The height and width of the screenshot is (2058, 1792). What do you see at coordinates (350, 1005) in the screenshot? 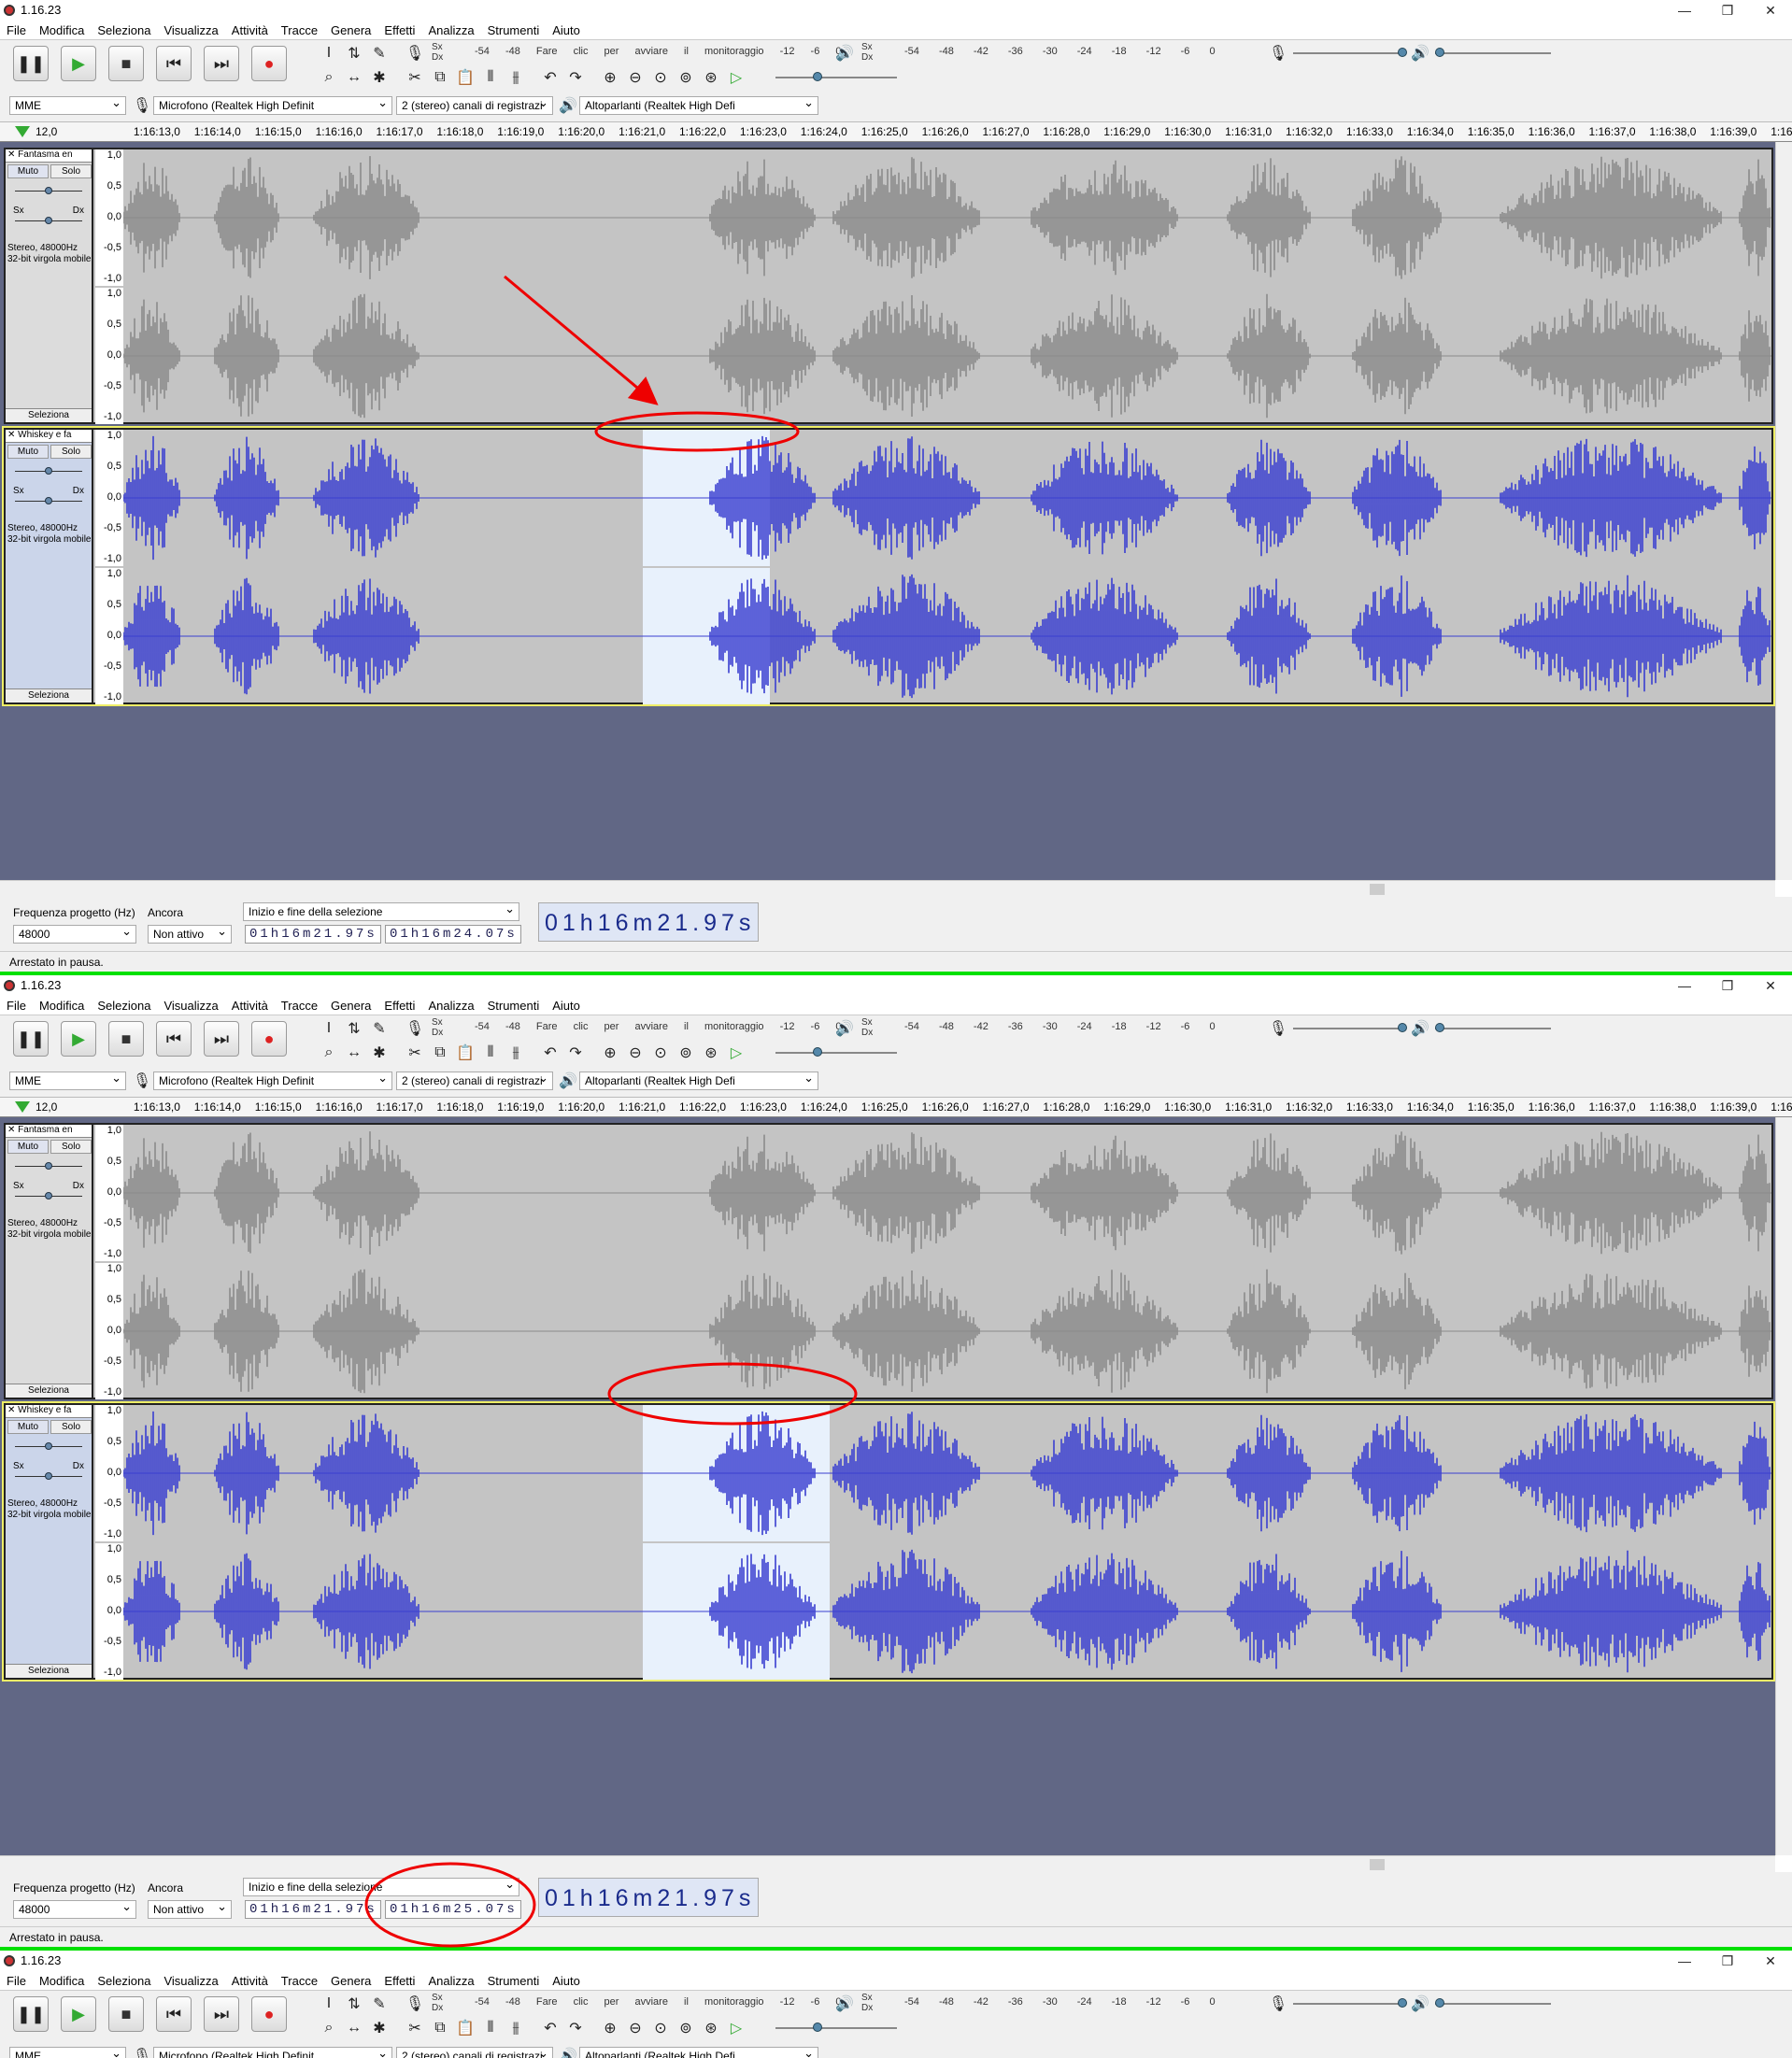
I see `menu-genera: Genera` at bounding box center [350, 1005].